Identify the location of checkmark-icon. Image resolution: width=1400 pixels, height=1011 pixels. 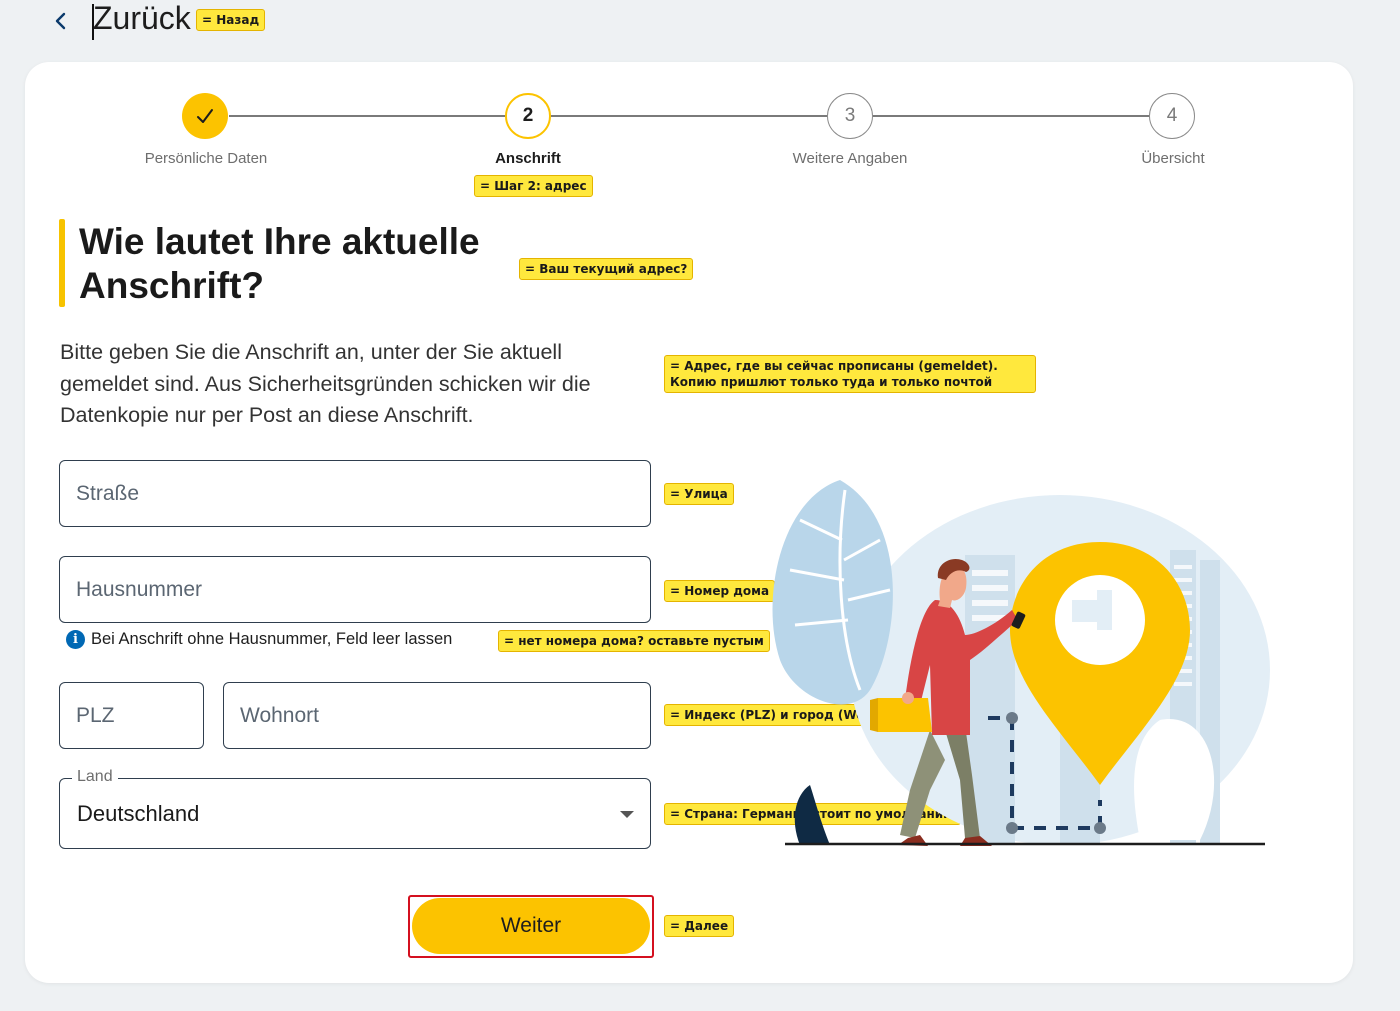
(205, 116).